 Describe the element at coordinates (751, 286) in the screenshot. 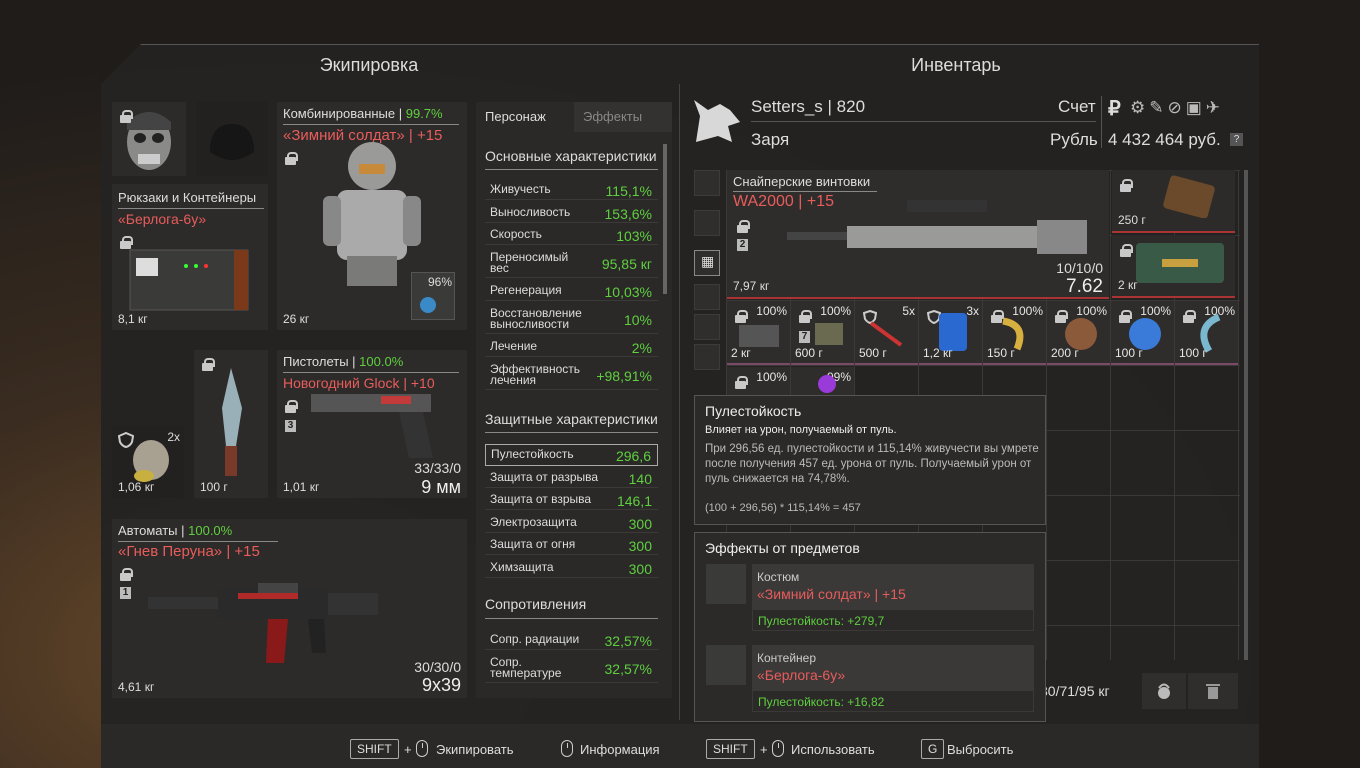

I see `weapon-weight: 7,97 кг` at that location.